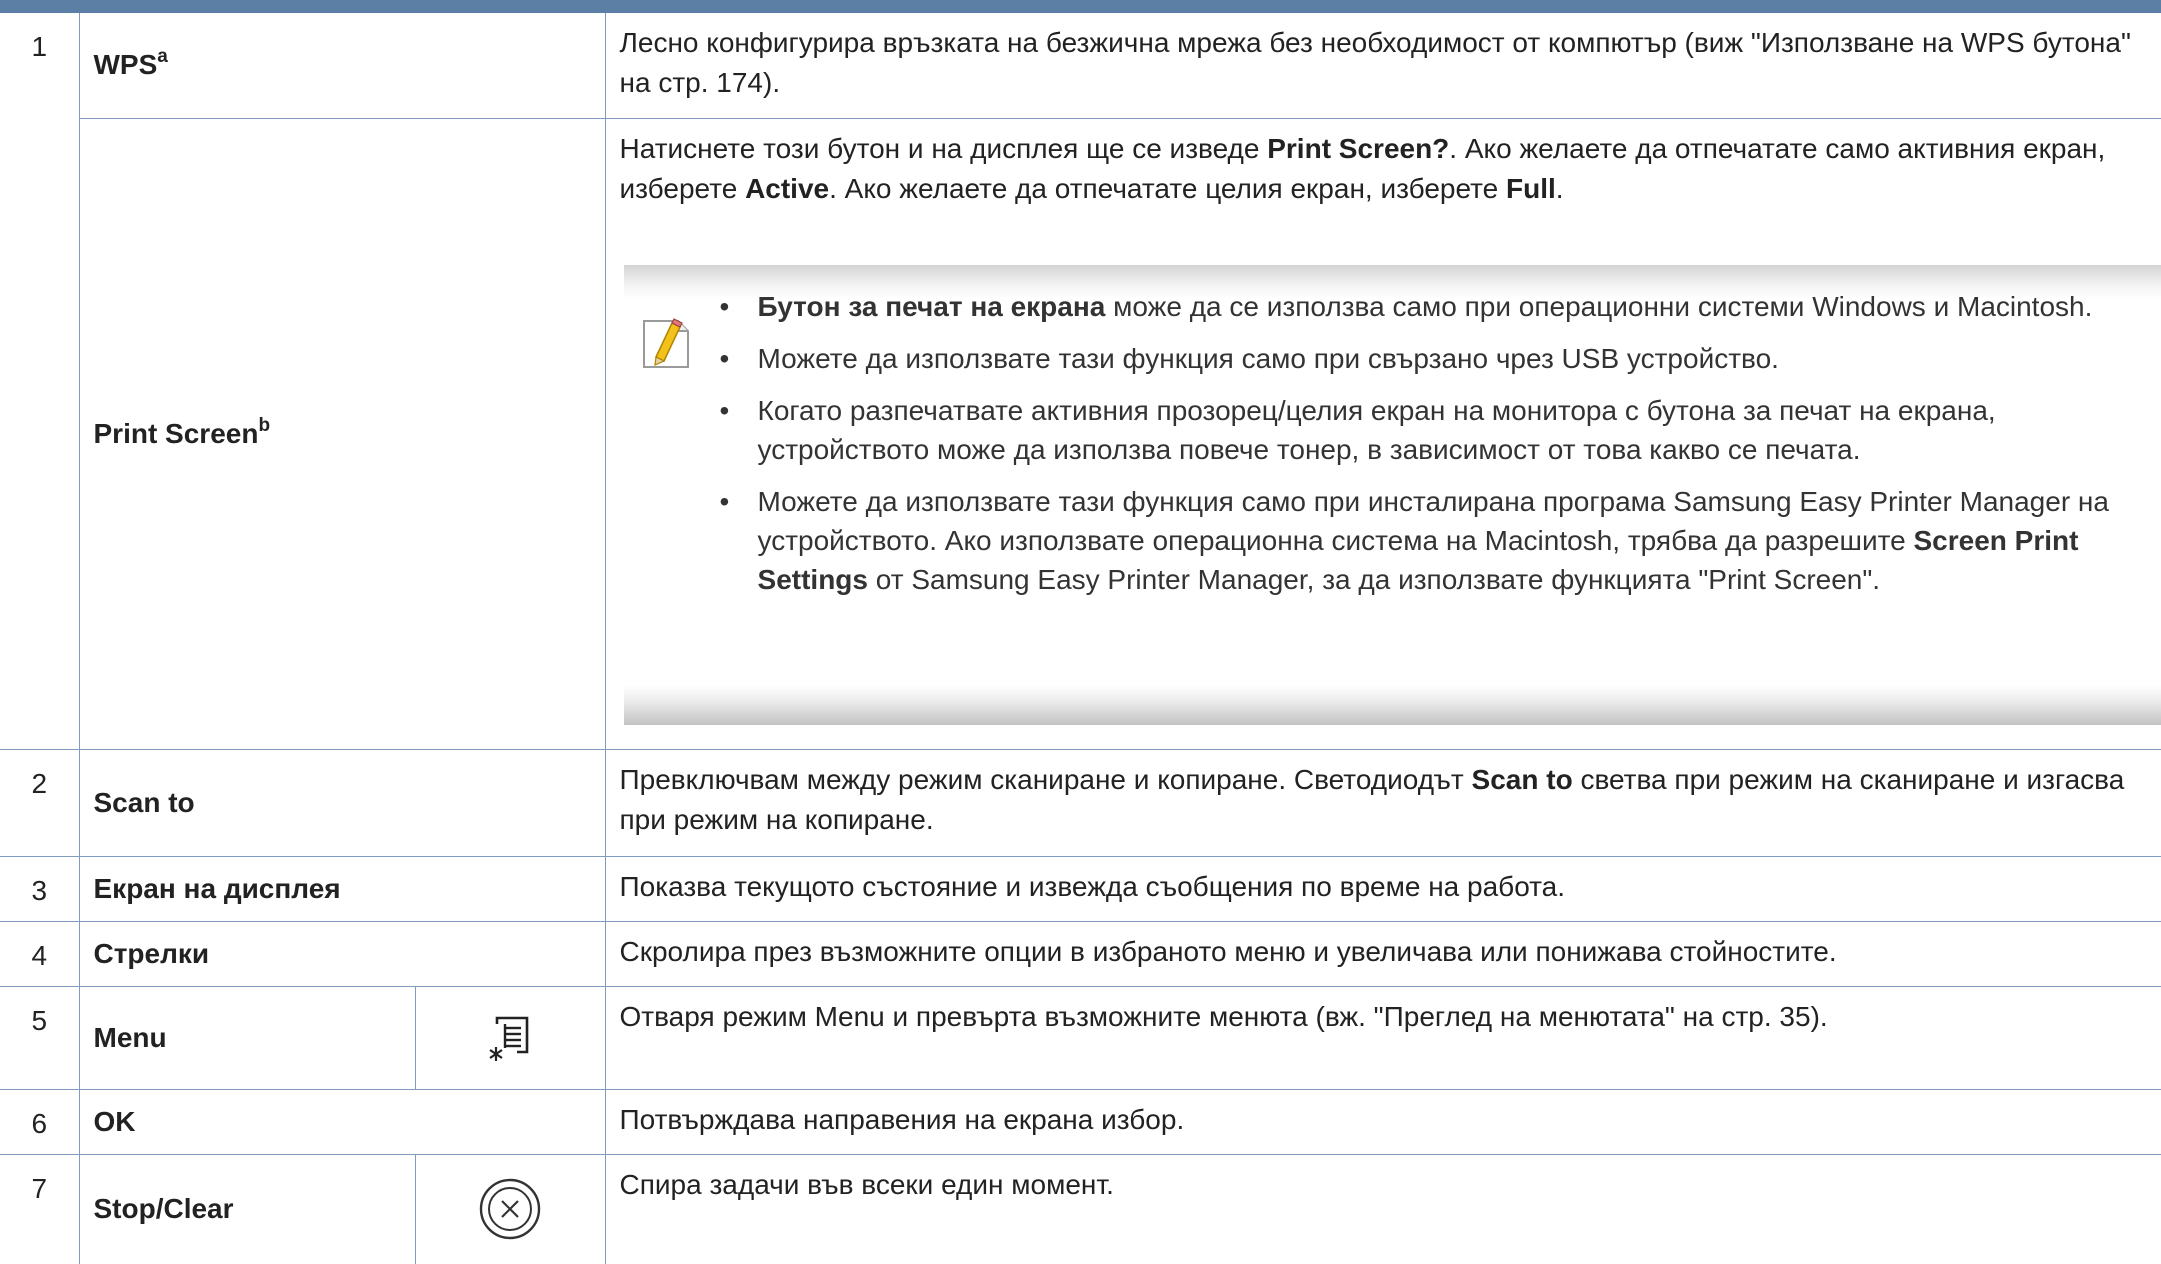 This screenshot has width=2161, height=1264. What do you see at coordinates (342, 803) in the screenshot?
I see `control-name-scan-to: Scan to` at bounding box center [342, 803].